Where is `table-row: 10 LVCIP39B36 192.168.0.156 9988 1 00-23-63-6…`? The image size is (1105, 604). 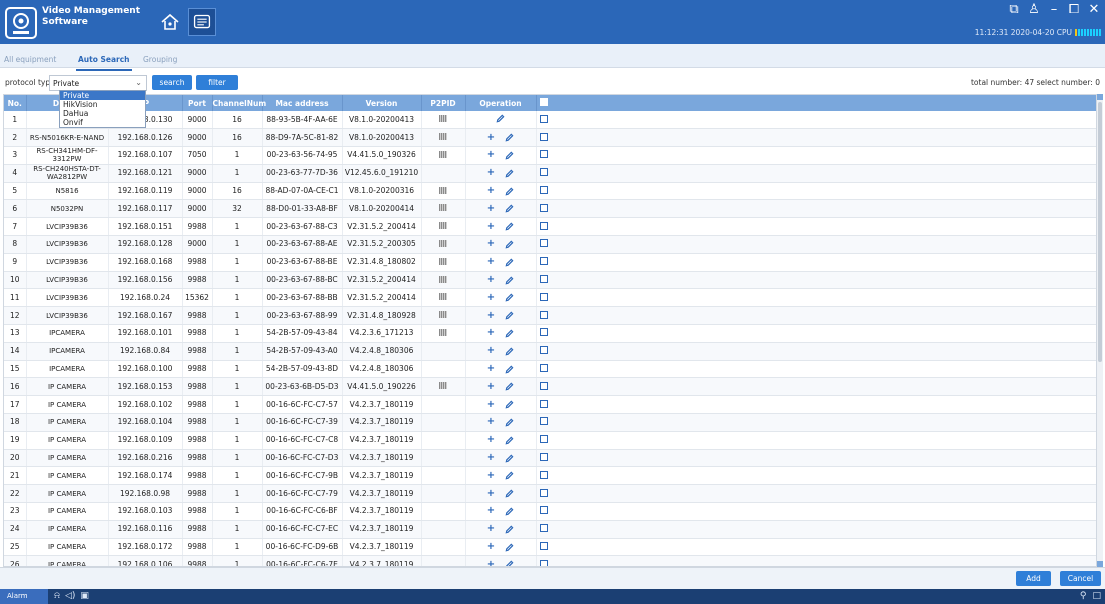
table-row: 10 LVCIP39B36 192.168.0.156 9988 1 00-23-63-6… is located at coordinates (550, 280).